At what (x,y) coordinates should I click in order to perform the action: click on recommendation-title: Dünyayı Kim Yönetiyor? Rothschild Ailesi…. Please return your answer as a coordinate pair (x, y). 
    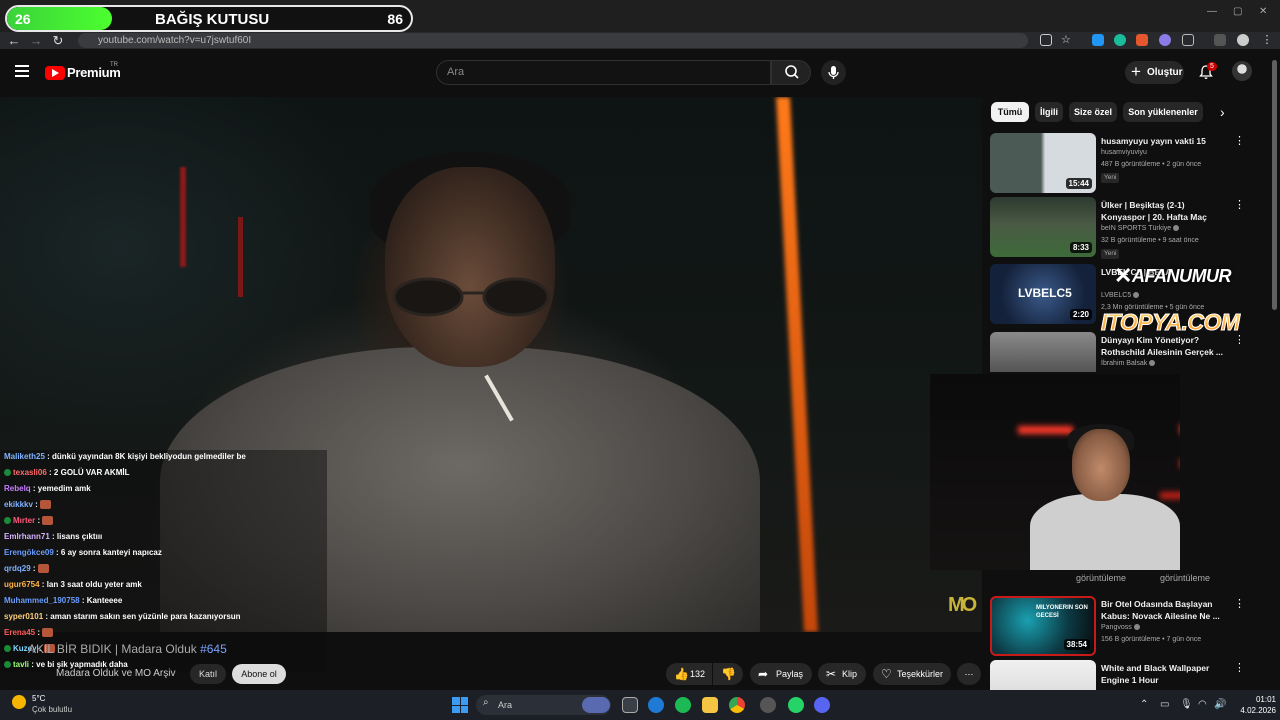
    Looking at the image, I should click on (1163, 346).